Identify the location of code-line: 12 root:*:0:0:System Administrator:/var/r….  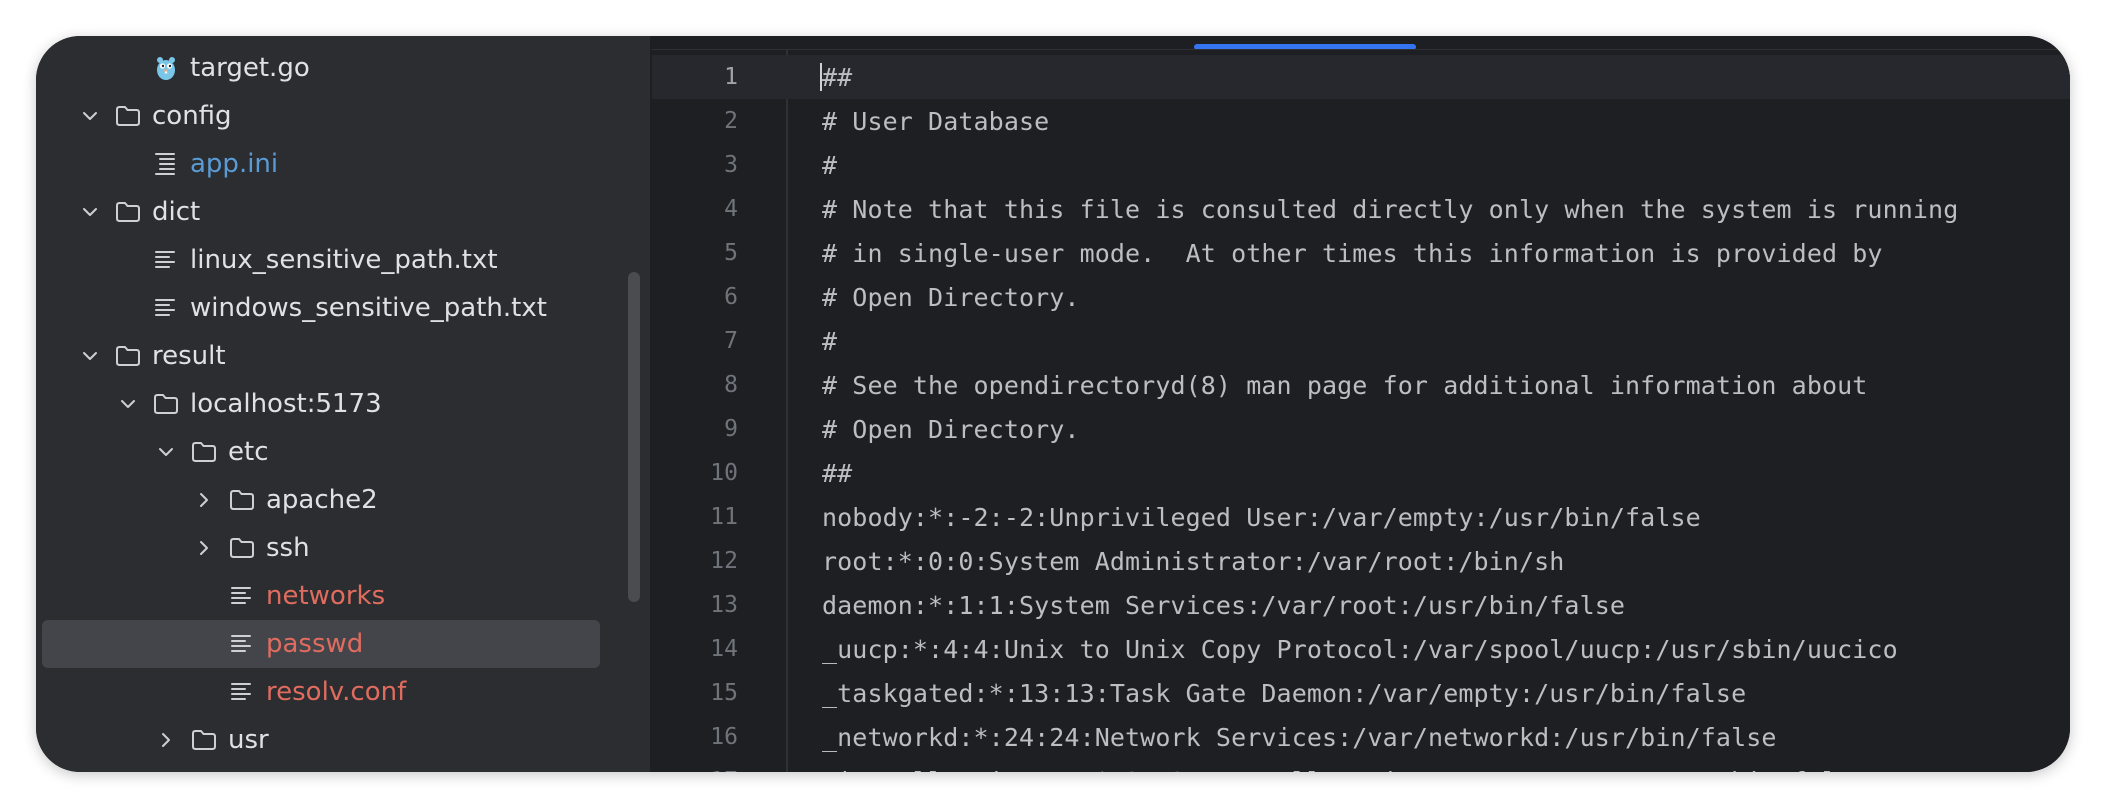
(1361, 561).